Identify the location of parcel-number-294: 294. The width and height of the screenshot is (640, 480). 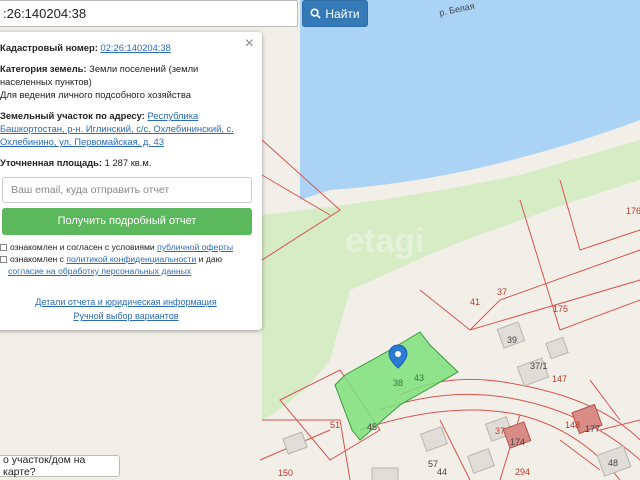
(522, 472).